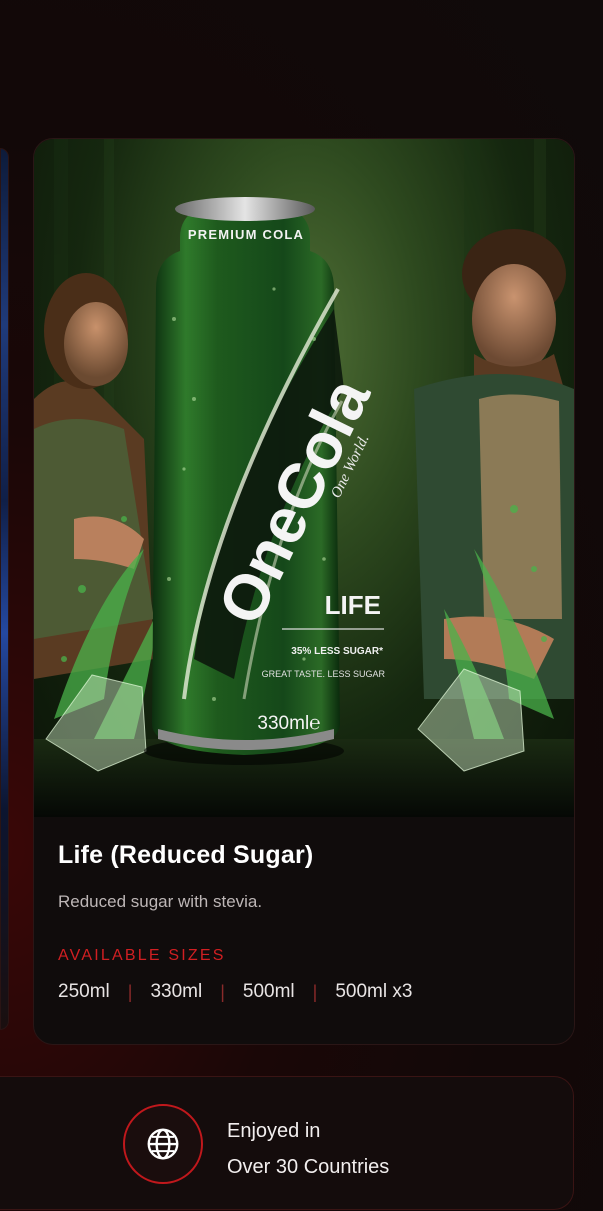 The width and height of the screenshot is (603, 1211). Describe the element at coordinates (4, 589) in the screenshot. I see `previous-product-card-edge` at that location.